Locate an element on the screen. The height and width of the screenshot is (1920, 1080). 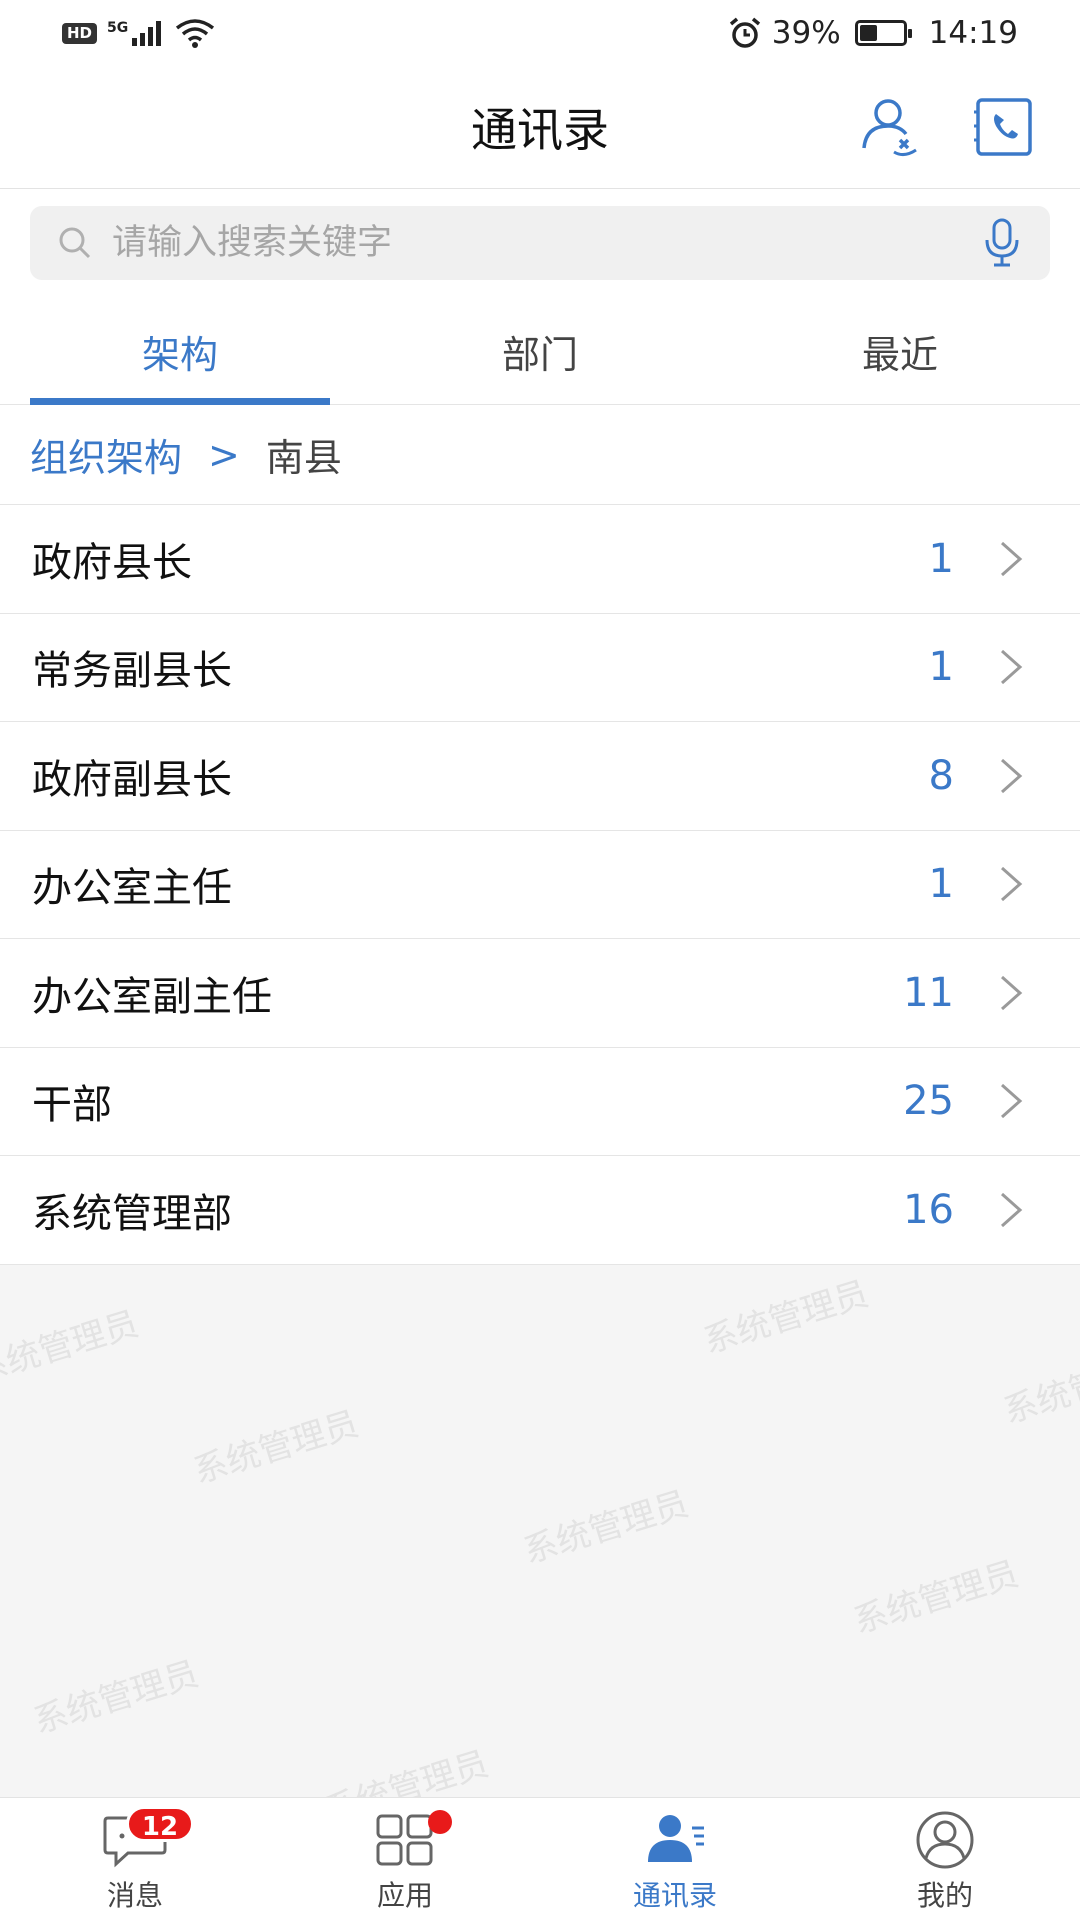
nav-profile: 我的 is located at coordinates (945, 1859).